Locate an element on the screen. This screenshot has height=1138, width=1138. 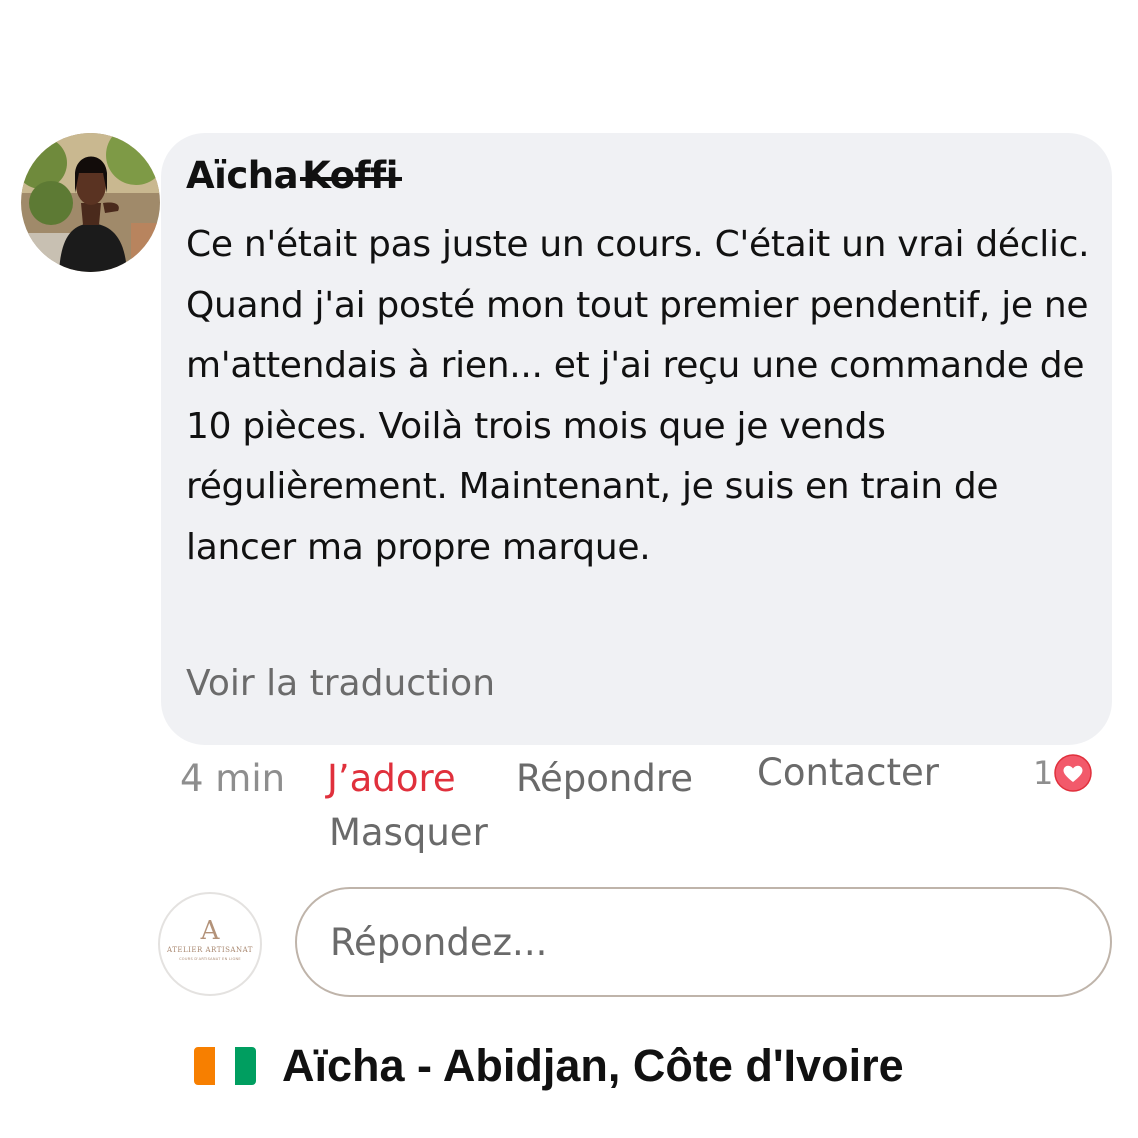
ivory-coast-flag-icon is located at coordinates (225, 1066).